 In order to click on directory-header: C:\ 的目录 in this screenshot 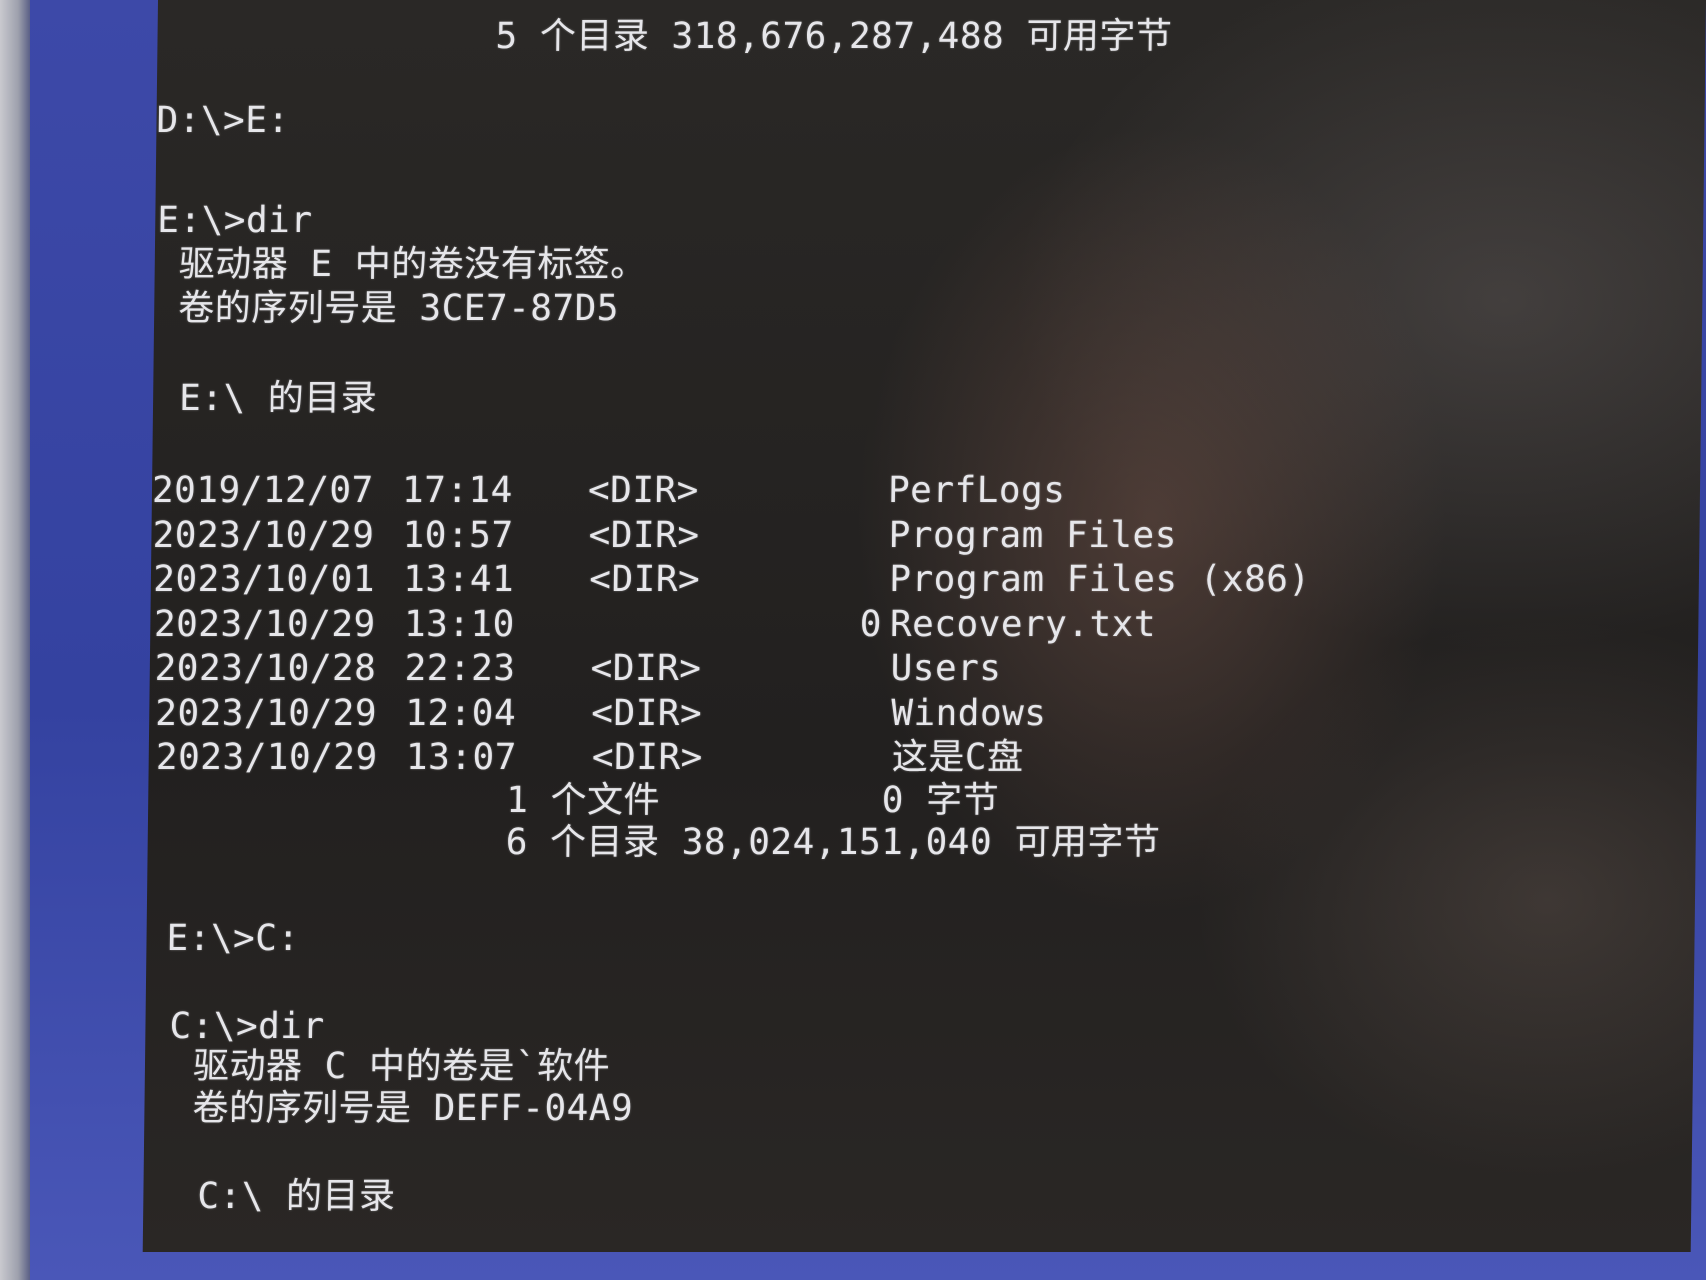, I will do `click(296, 1196)`.